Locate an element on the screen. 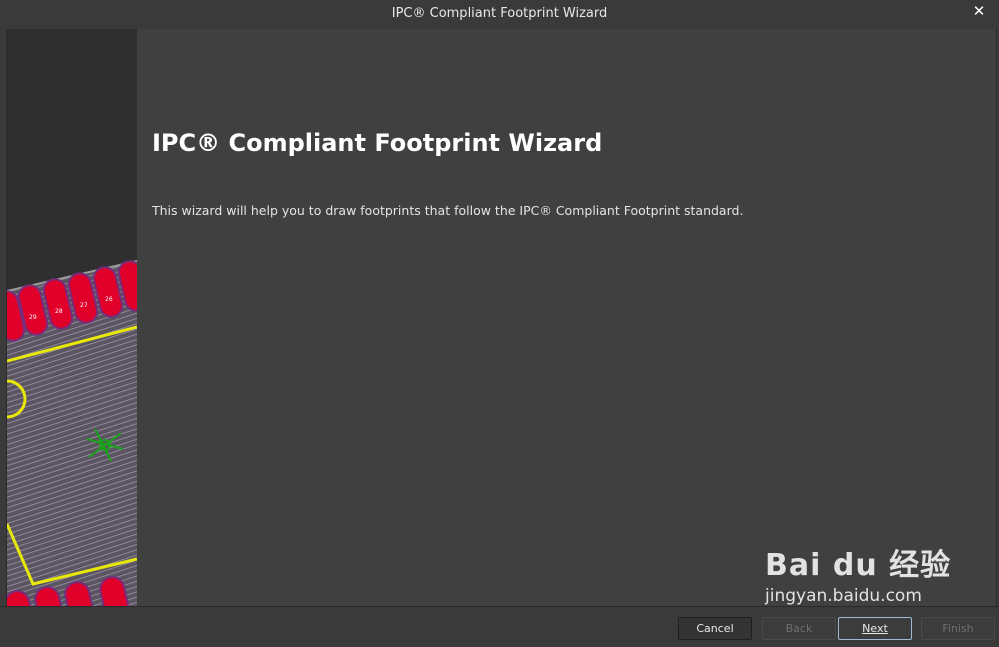  cancel-button: Cancel is located at coordinates (715, 628).